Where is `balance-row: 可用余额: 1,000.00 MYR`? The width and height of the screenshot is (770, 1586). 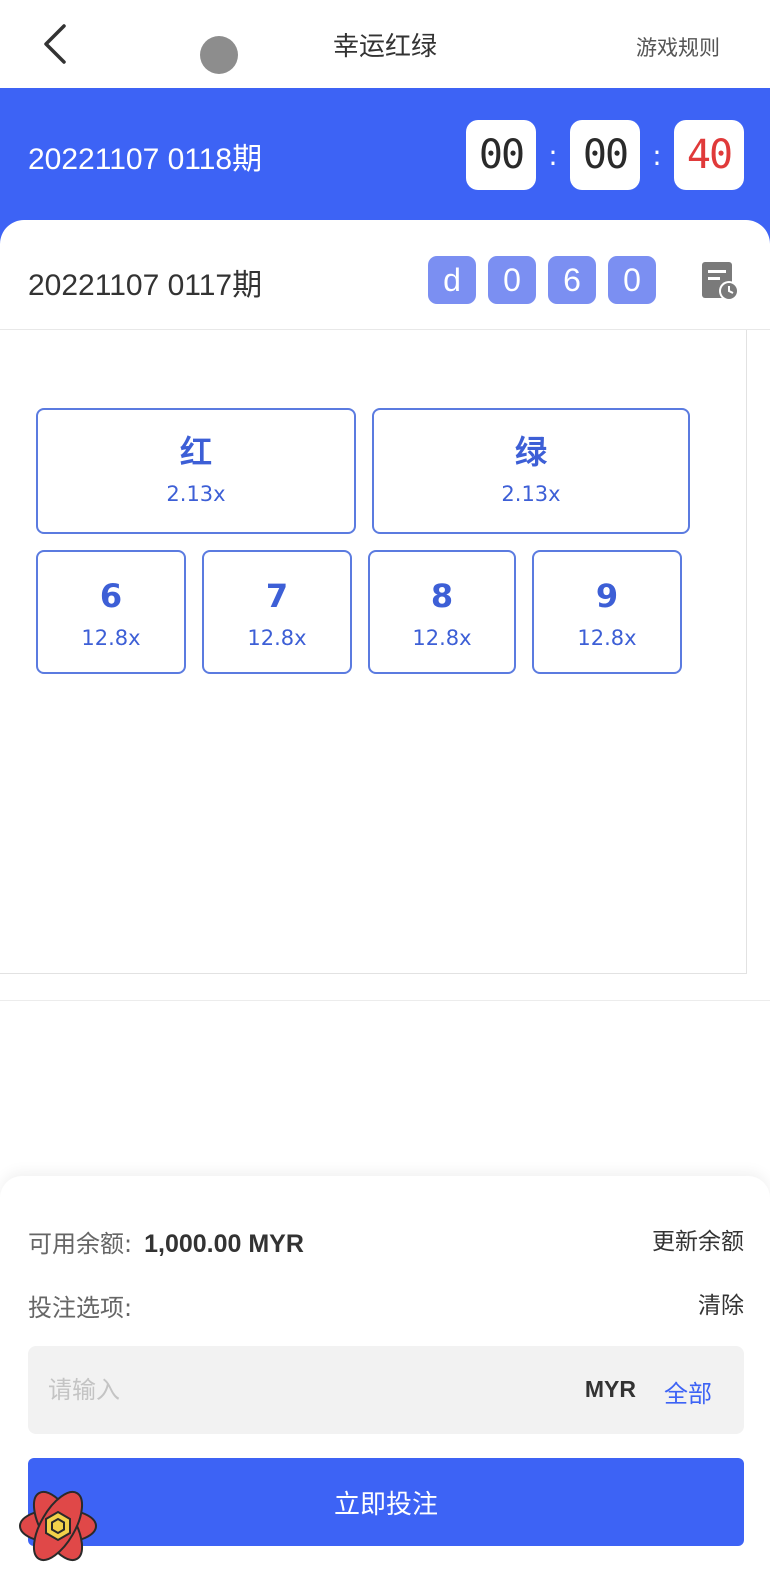 balance-row: 可用余额: 1,000.00 MYR is located at coordinates (166, 1241).